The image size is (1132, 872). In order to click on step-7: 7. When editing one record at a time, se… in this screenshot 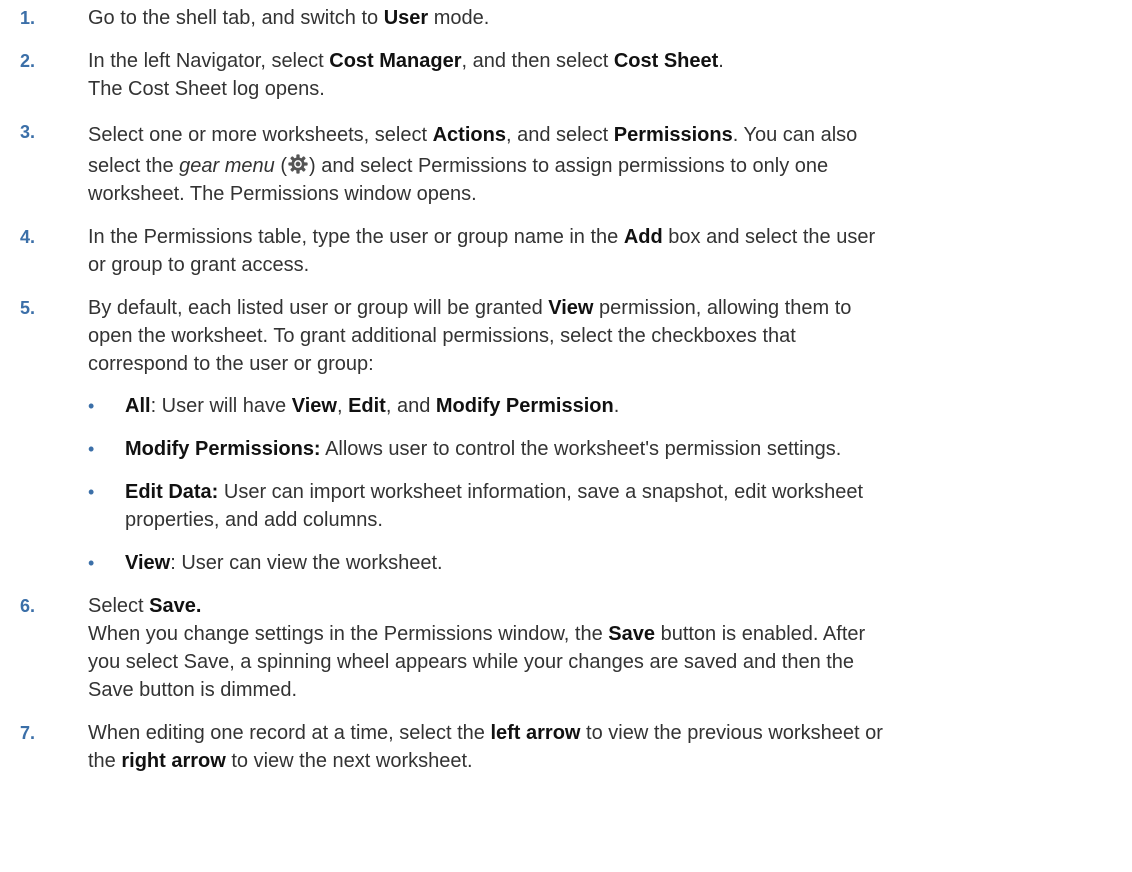, I will do `click(566, 747)`.